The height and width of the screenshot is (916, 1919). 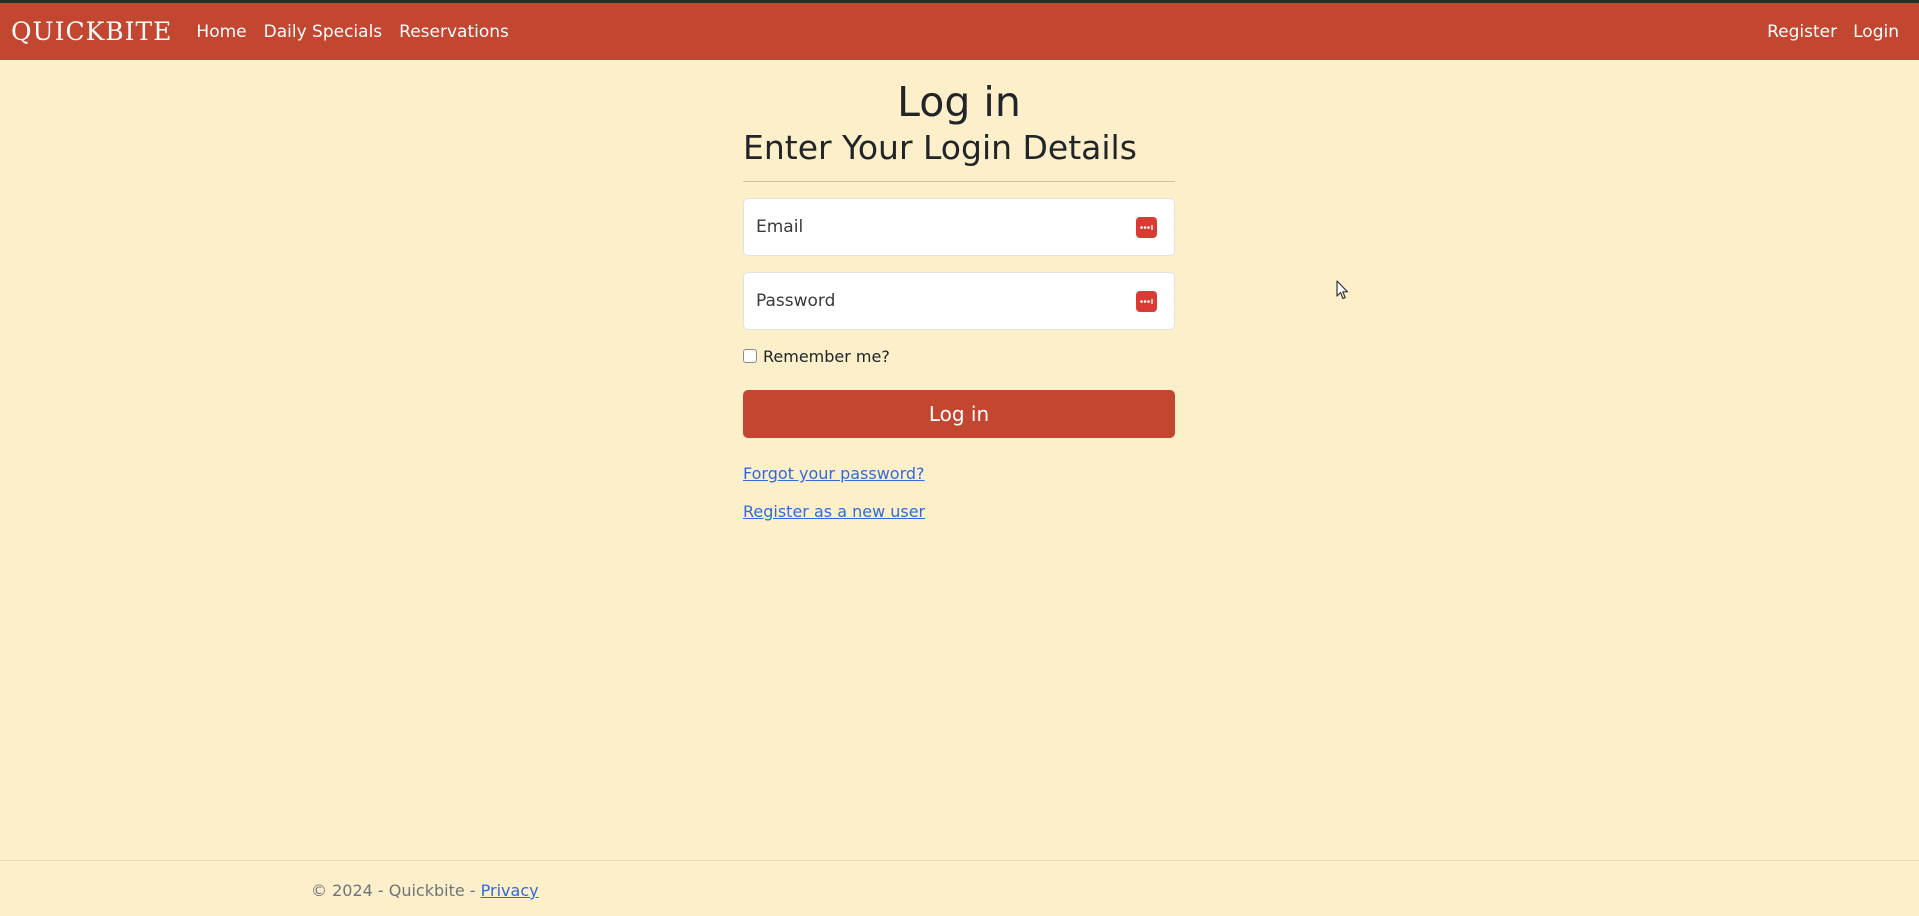 I want to click on page-title: Log in, so click(x=959, y=102).